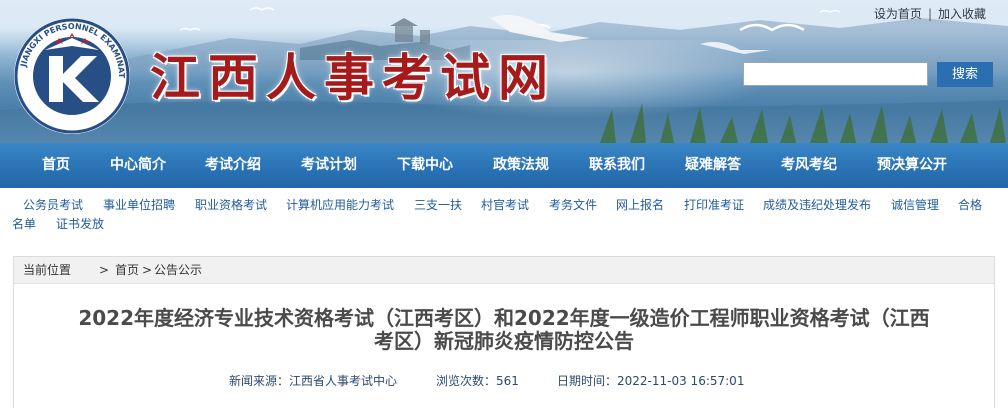  What do you see at coordinates (127, 270) in the screenshot?
I see `breadcrumb-home-link: 首页` at bounding box center [127, 270].